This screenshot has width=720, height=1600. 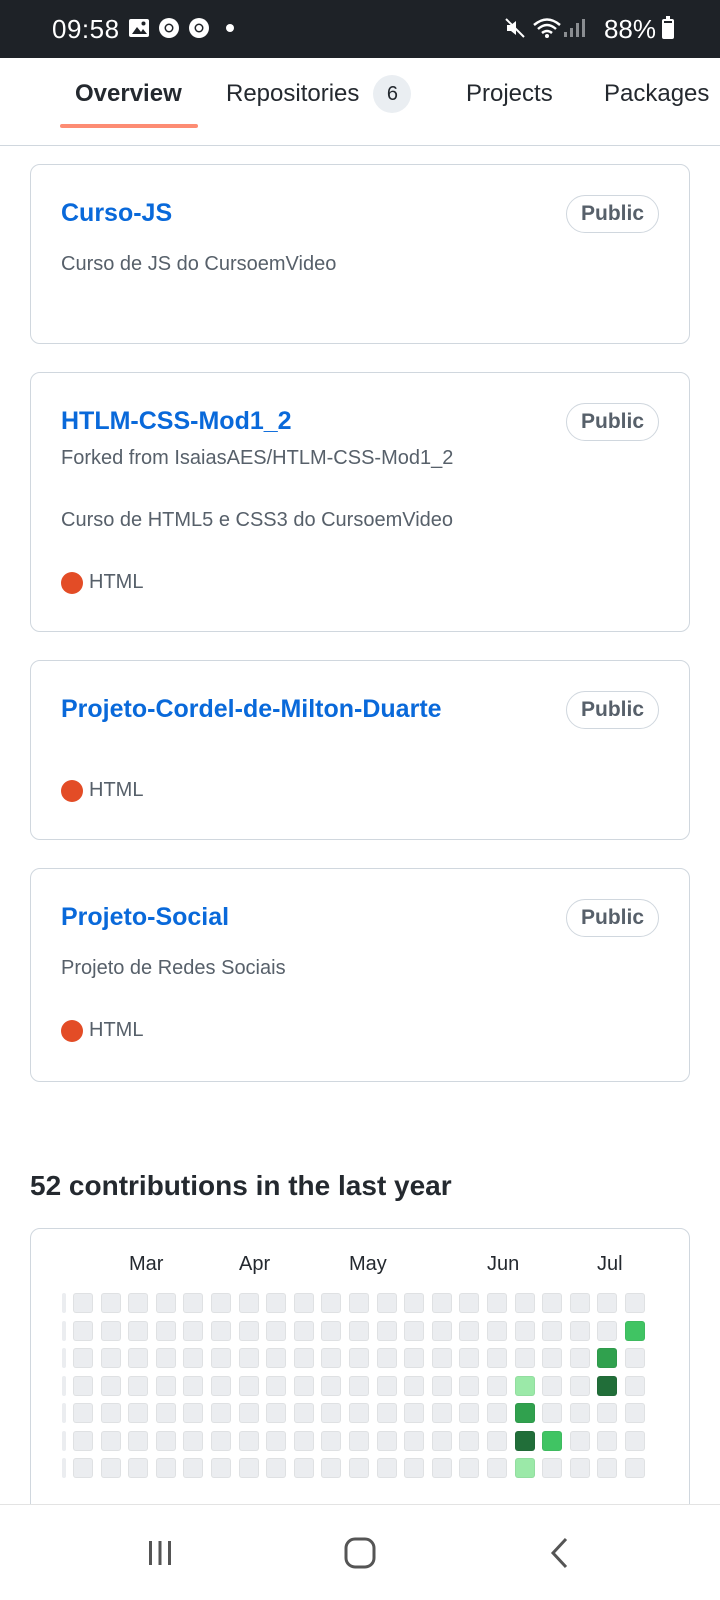 I want to click on forked-from-text: Forked from IsaiasAES/HTLM-CSS-Mod1_2, so click(x=257, y=458).